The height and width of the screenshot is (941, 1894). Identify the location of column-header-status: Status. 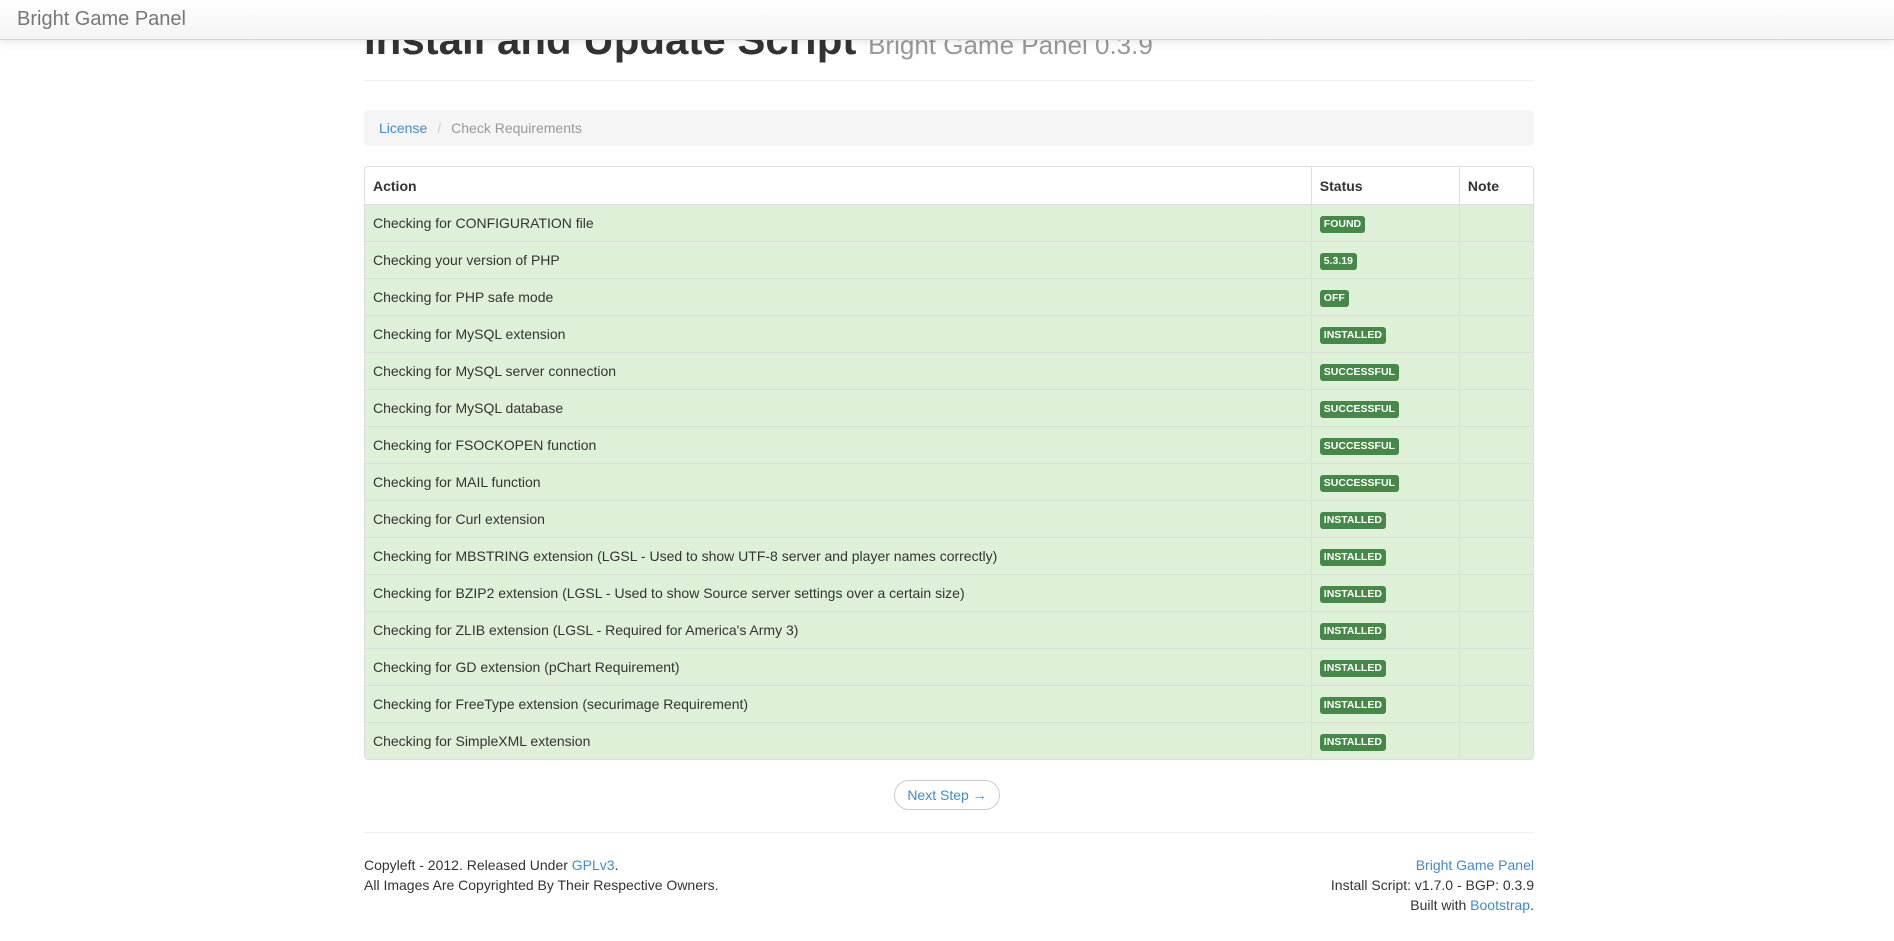
(1384, 185).